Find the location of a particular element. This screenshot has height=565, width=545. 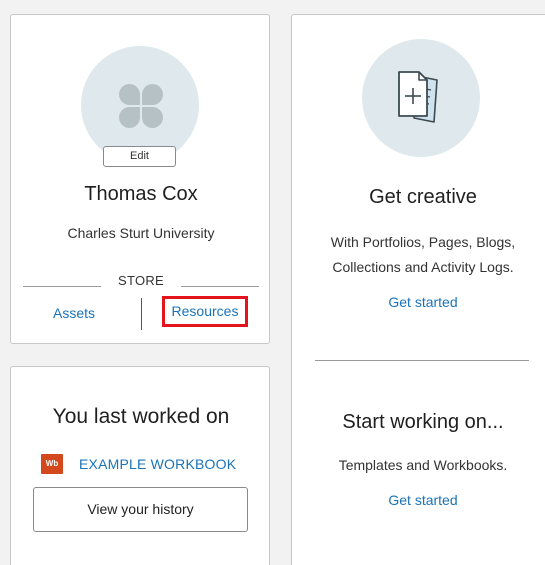

workbook-icon: Wb is located at coordinates (52, 464).